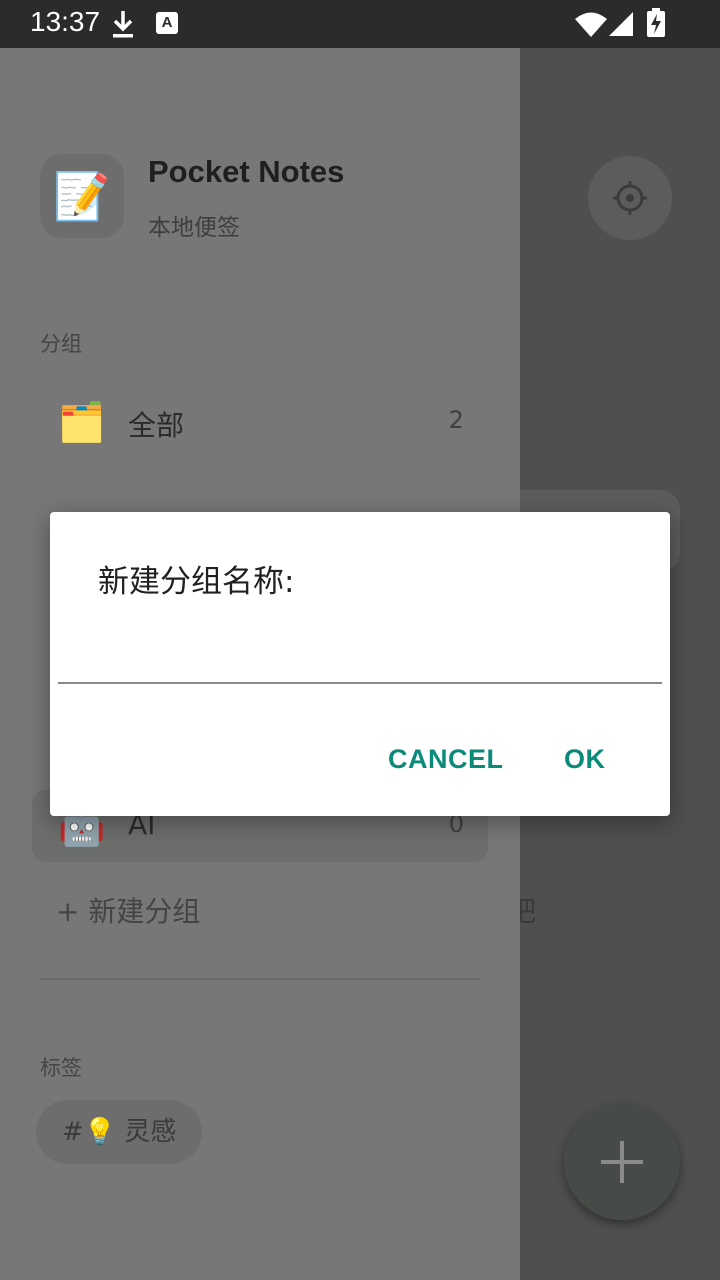  What do you see at coordinates (61, 1068) in the screenshot?
I see `tags-section-label: 标签` at bounding box center [61, 1068].